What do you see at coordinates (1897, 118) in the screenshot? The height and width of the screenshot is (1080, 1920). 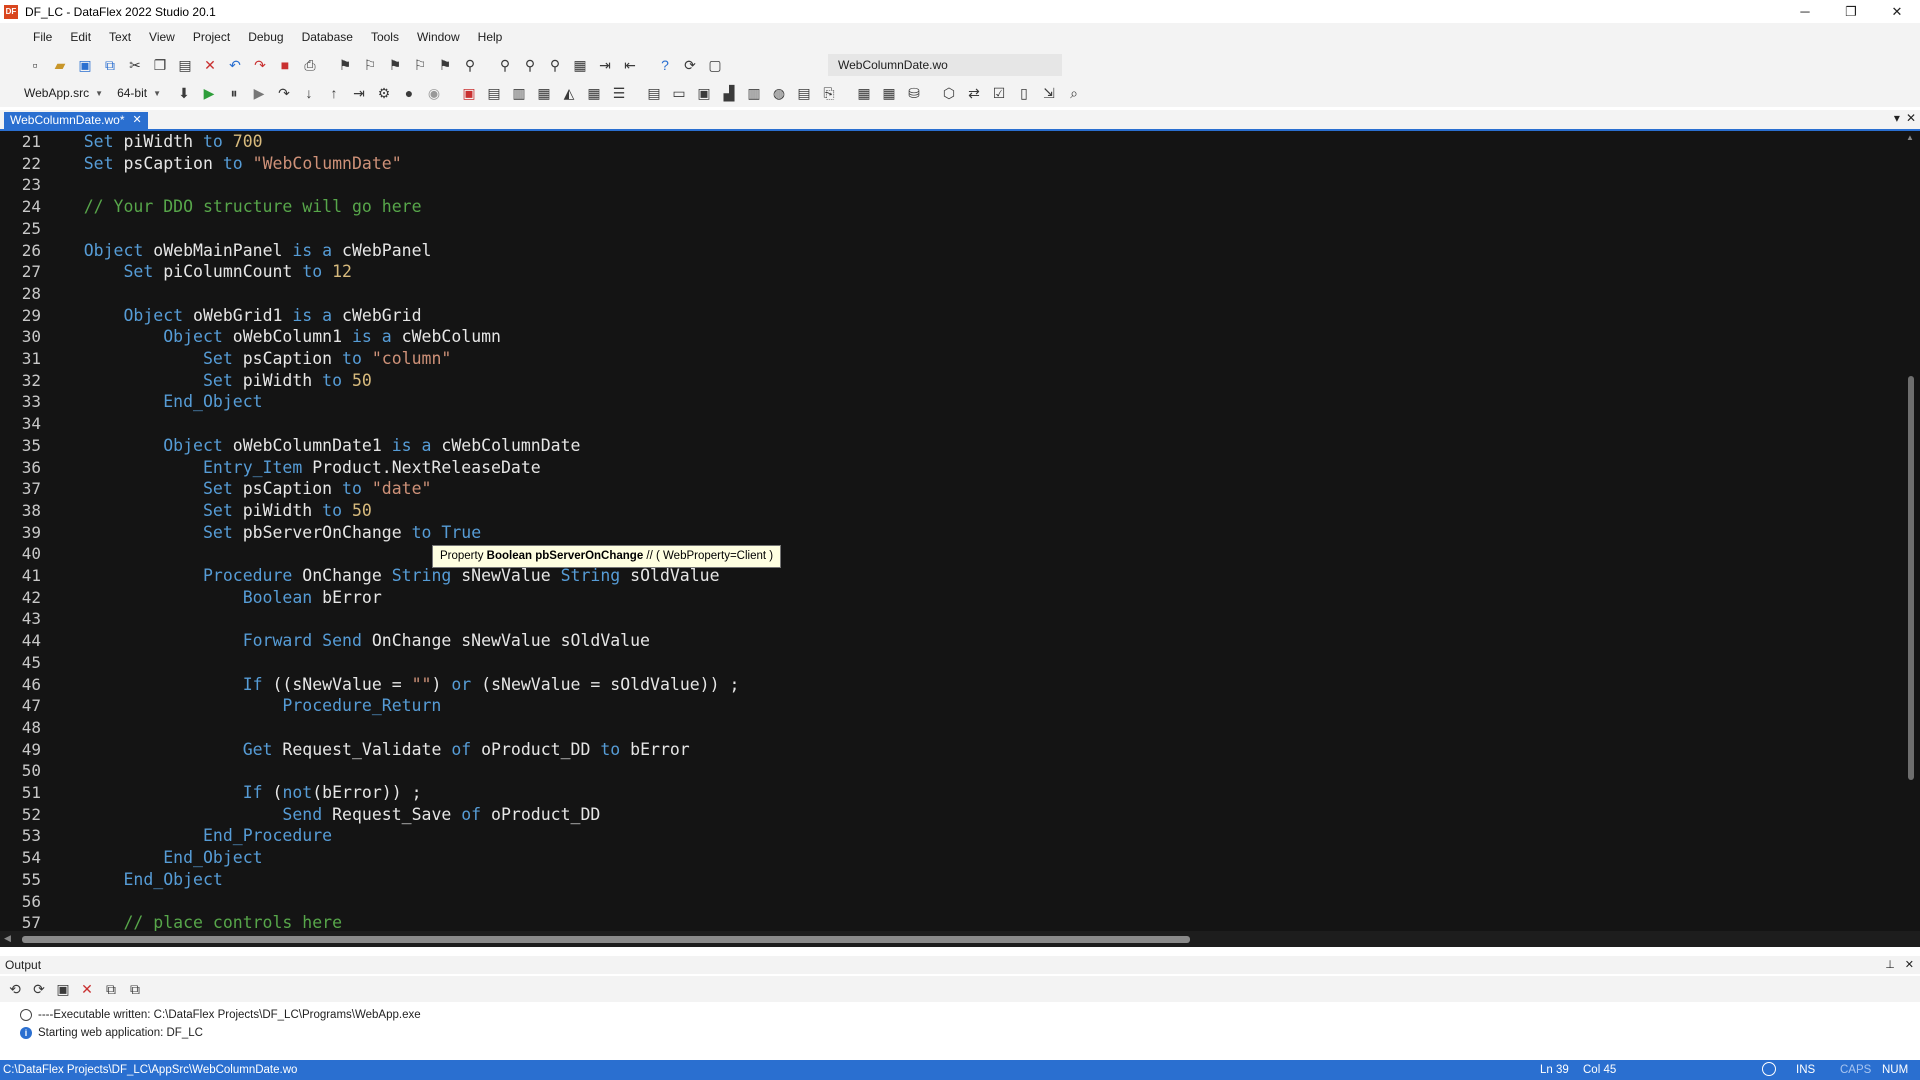 I see `tab-list-dropdown-icon: ▾` at bounding box center [1897, 118].